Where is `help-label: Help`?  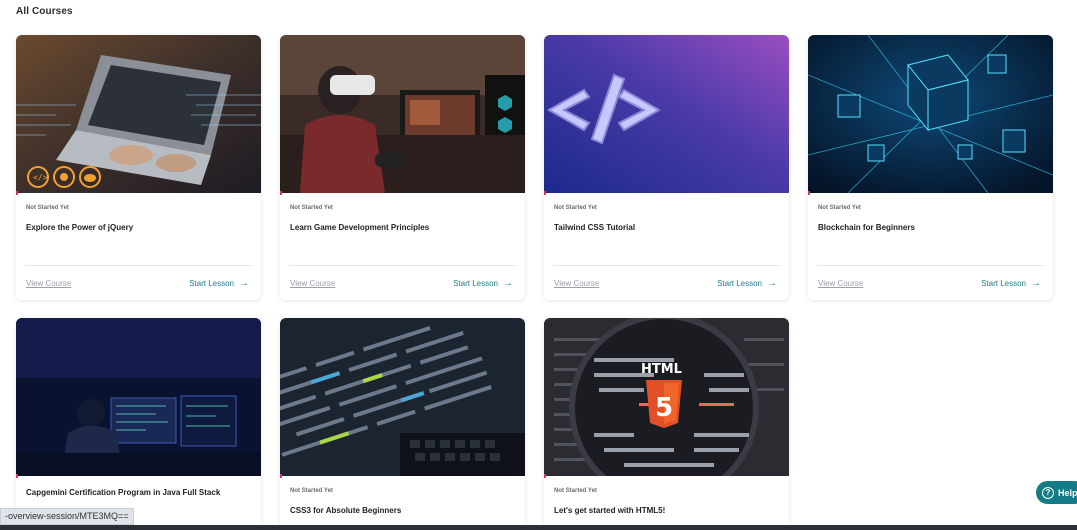 help-label: Help is located at coordinates (1067, 492).